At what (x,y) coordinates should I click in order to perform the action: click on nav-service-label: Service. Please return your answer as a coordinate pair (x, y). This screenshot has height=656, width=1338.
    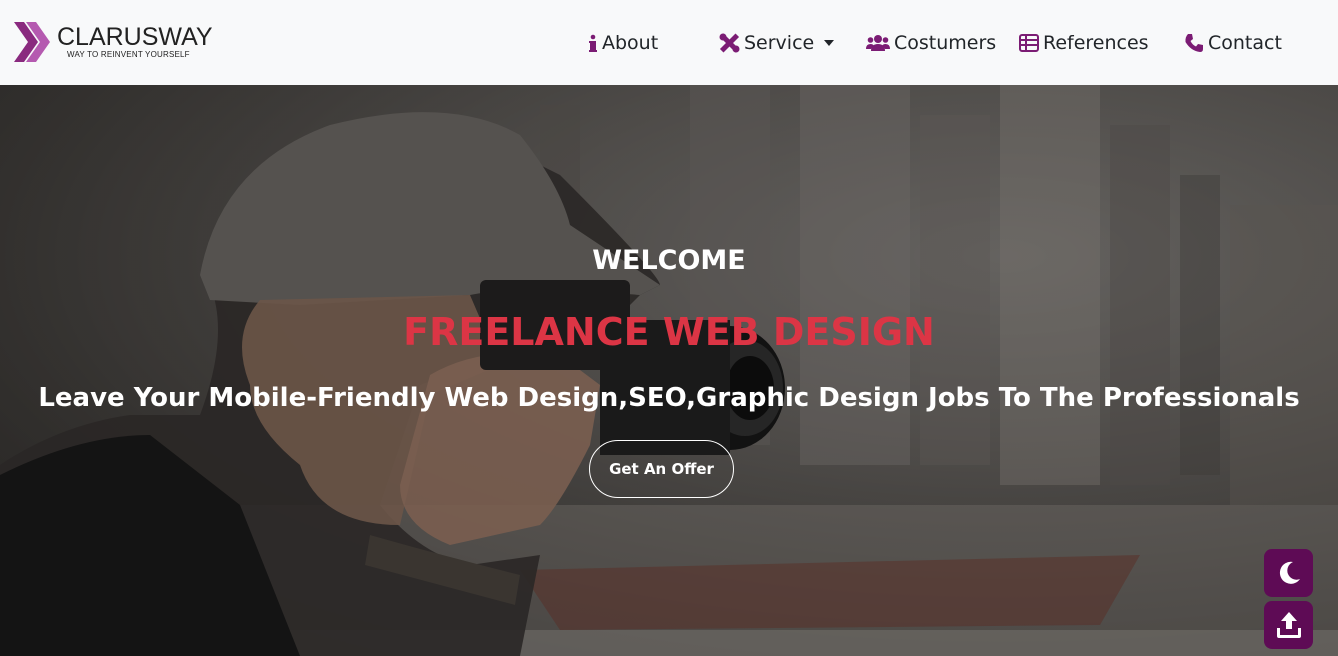
    Looking at the image, I should click on (779, 43).